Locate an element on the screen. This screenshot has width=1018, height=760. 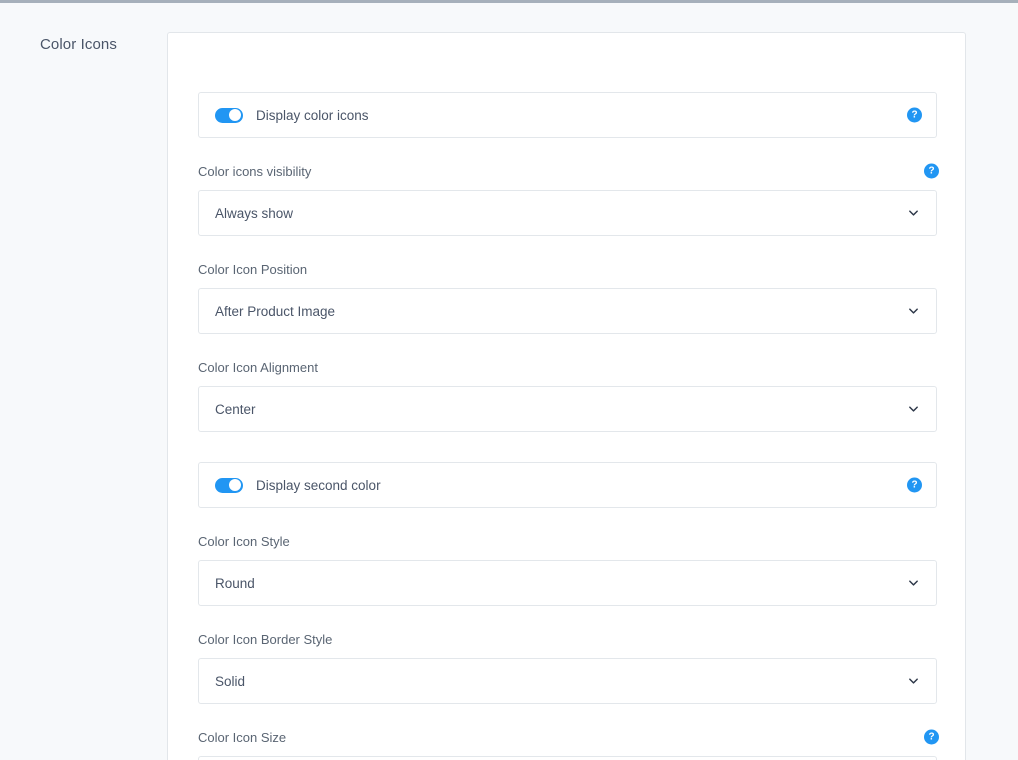
color-icon-border-style-field: Color Icon Border Style Solid is located at coordinates (567, 667).